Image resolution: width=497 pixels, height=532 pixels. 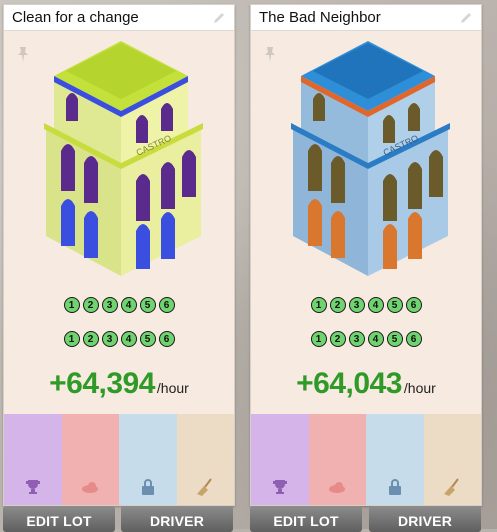 I want to click on lot-title: The Bad Neighbor, so click(x=320, y=17).